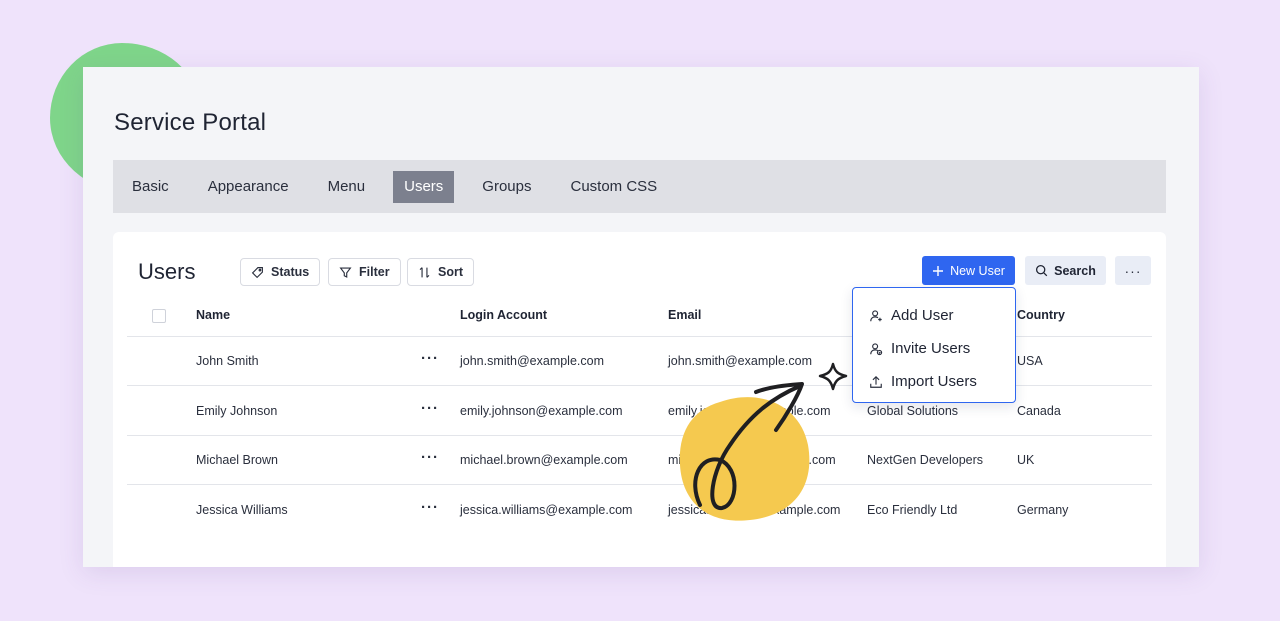 Image resolution: width=1280 pixels, height=621 pixels. I want to click on cell-login: jessica.williams@example.com, so click(546, 510).